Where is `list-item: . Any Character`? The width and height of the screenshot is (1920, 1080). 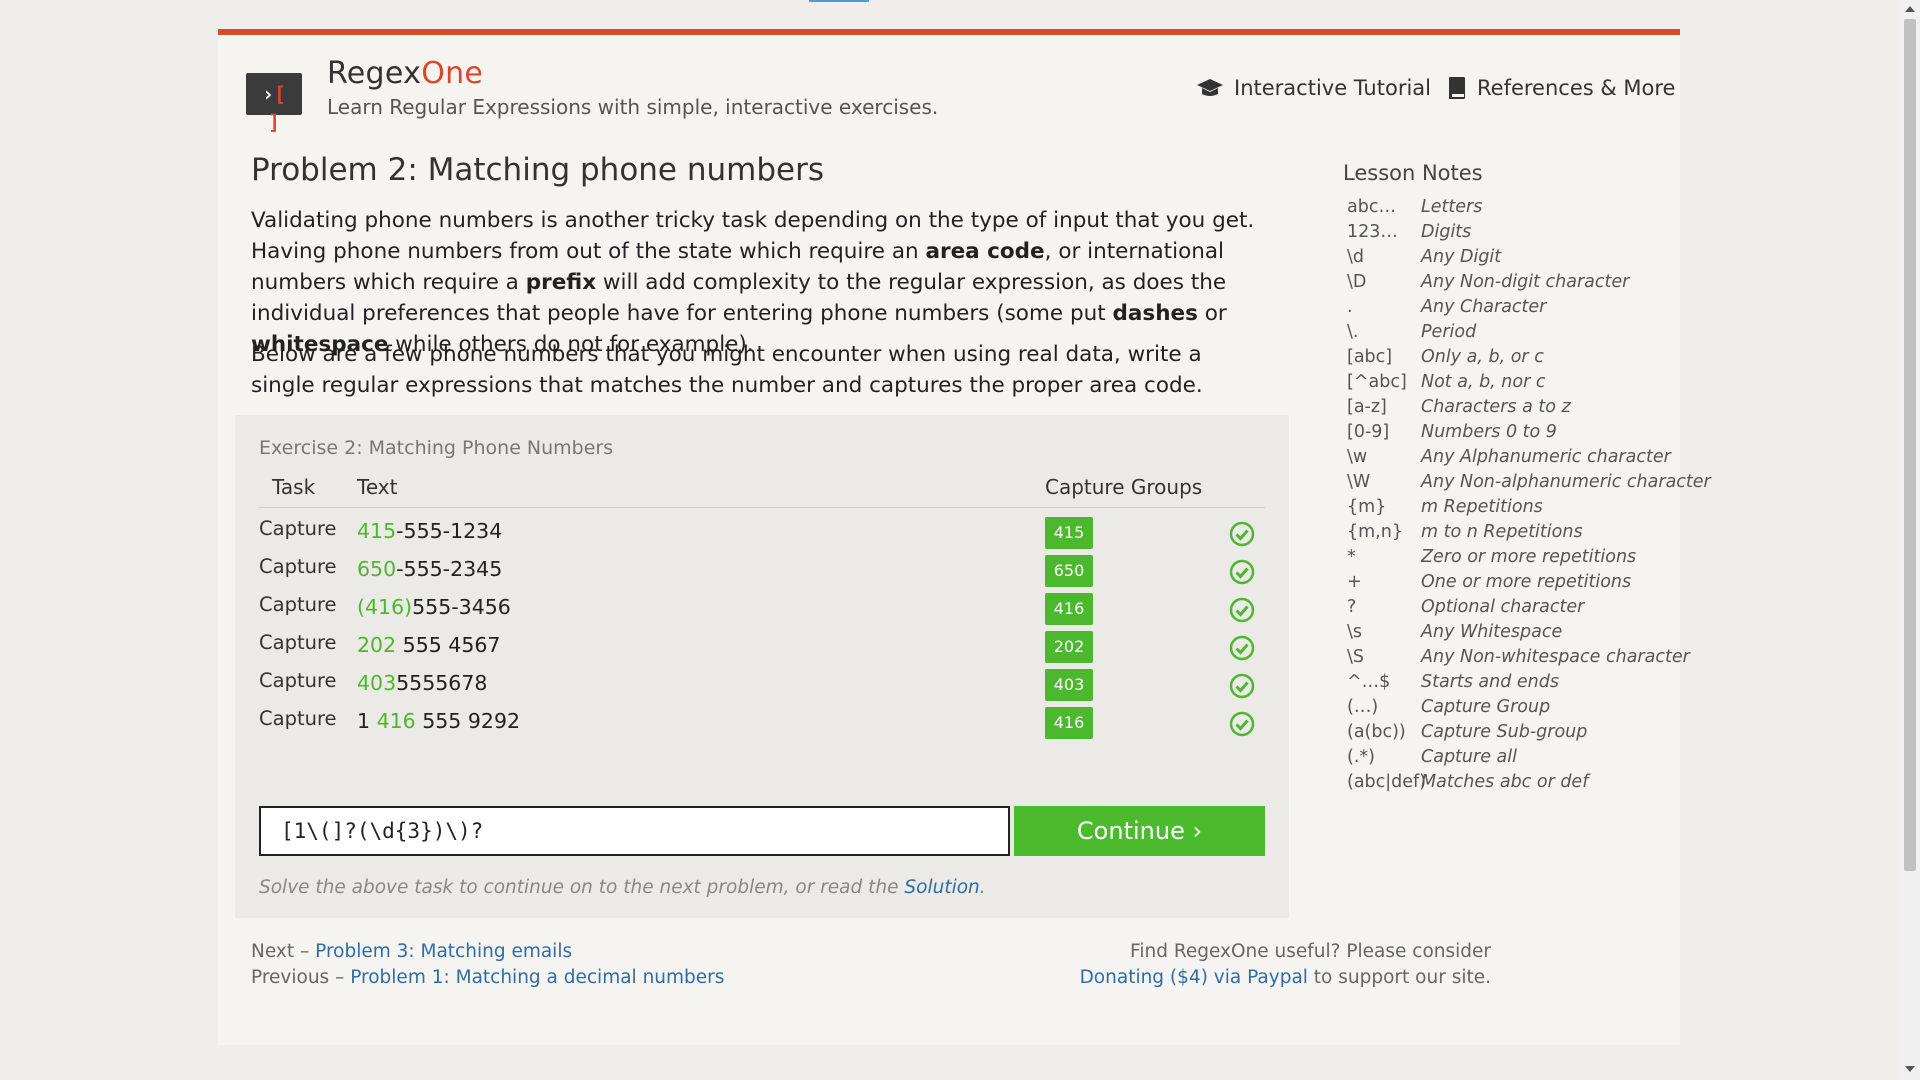 list-item: . Any Character is located at coordinates (1529, 307).